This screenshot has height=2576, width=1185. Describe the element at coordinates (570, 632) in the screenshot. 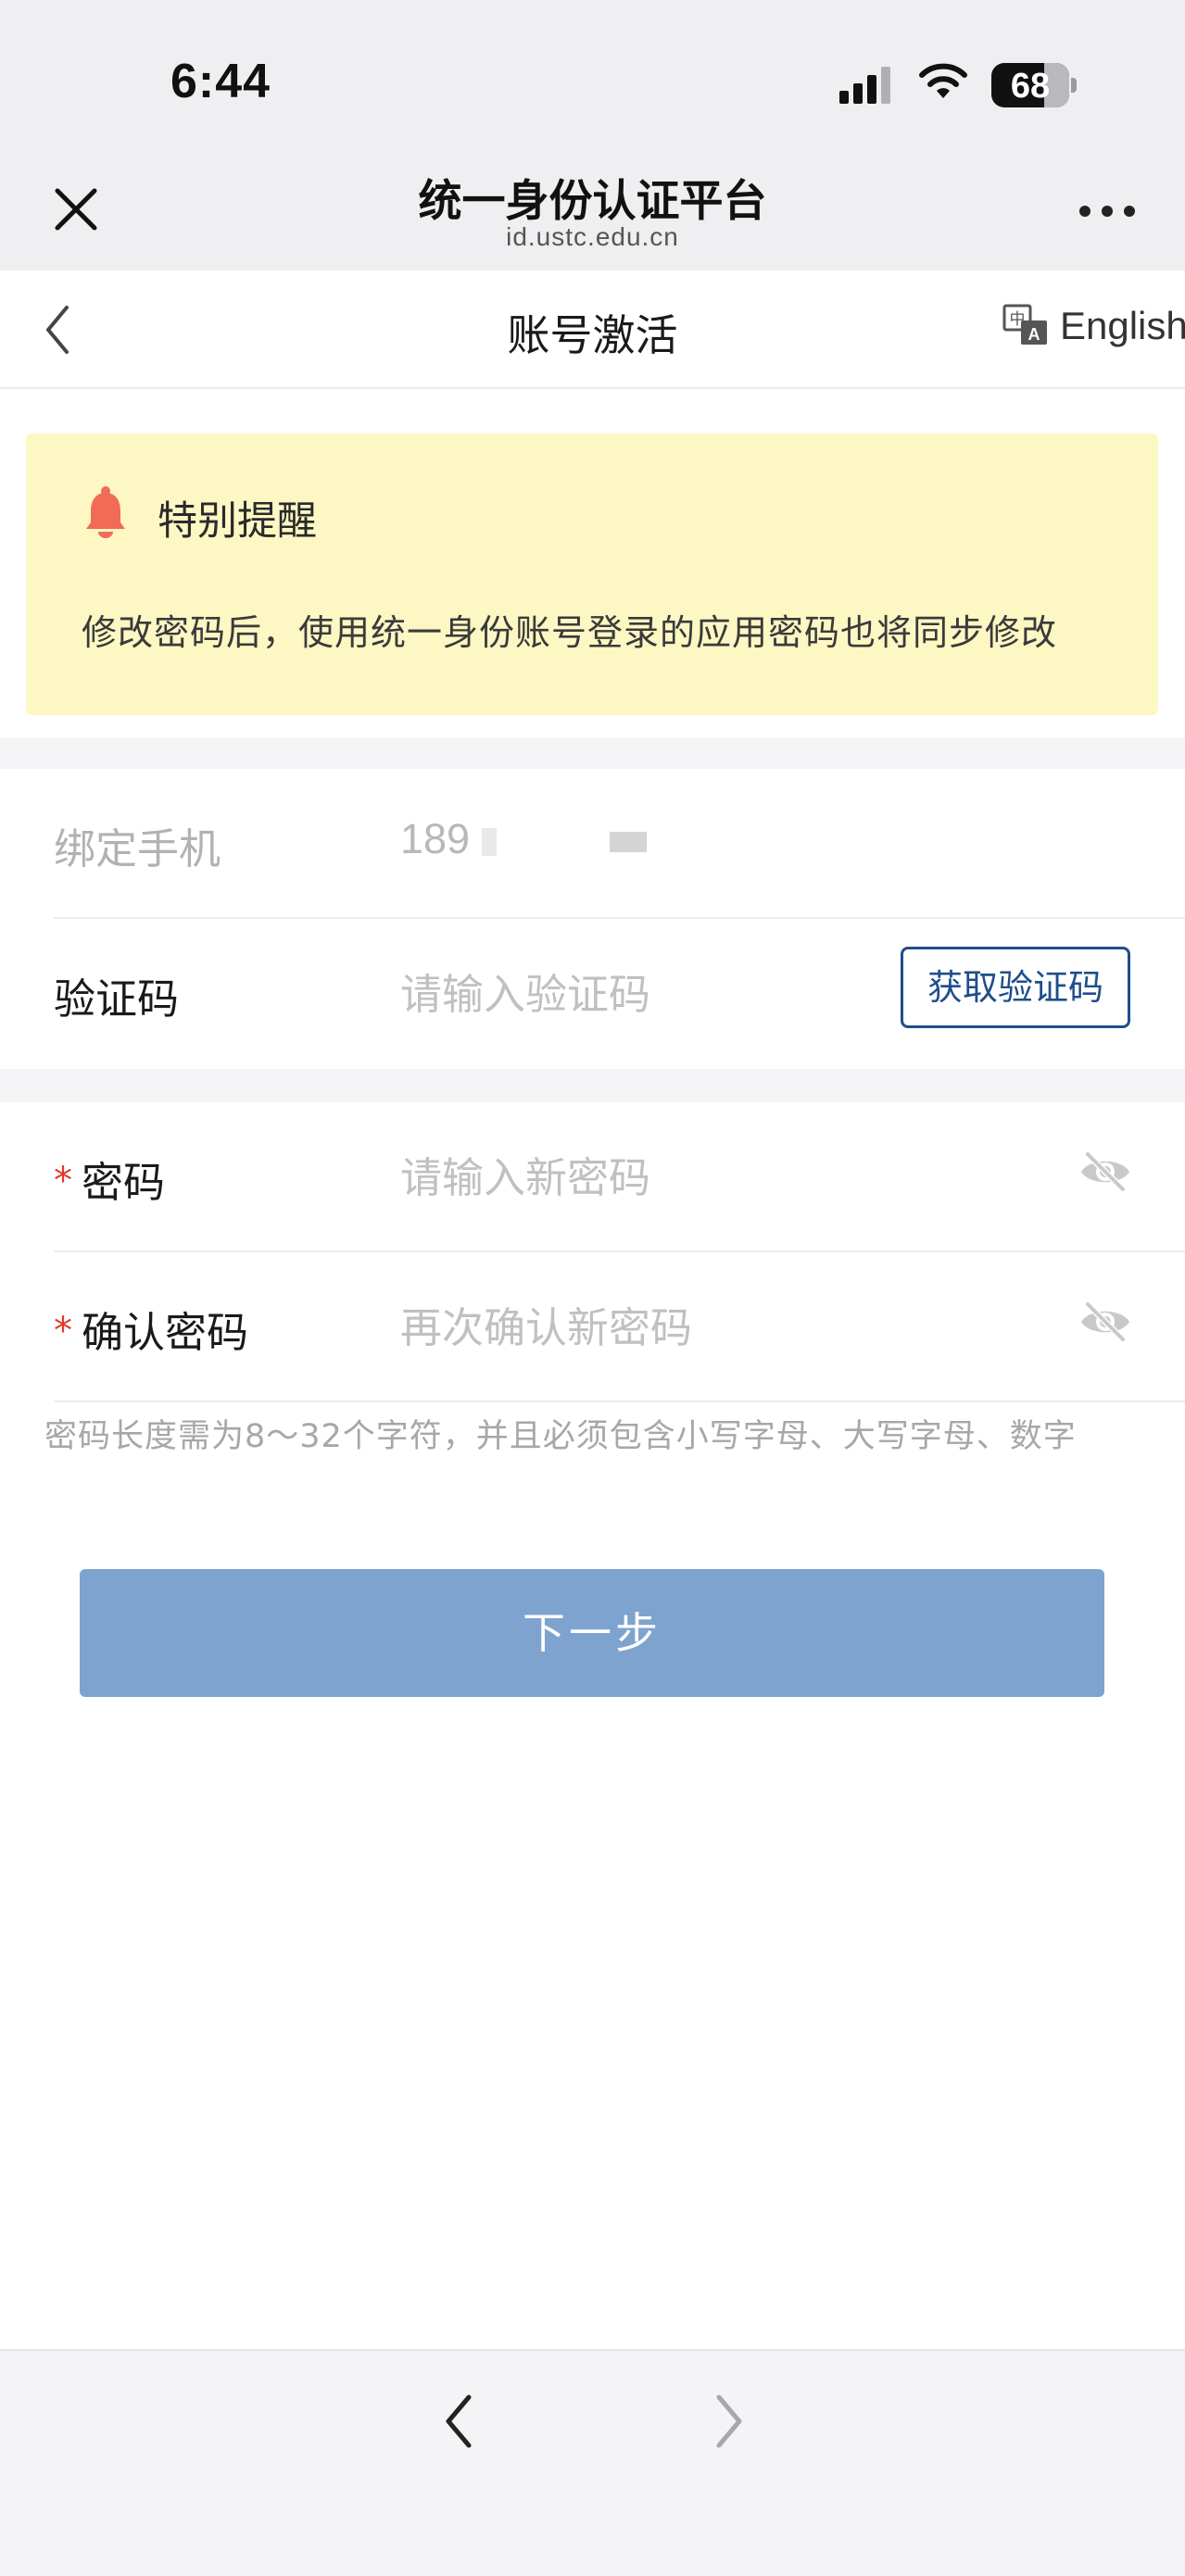

I see `notice-text: 修改密码后，使用统一身份账号登录的应用密码也将同步修改` at that location.